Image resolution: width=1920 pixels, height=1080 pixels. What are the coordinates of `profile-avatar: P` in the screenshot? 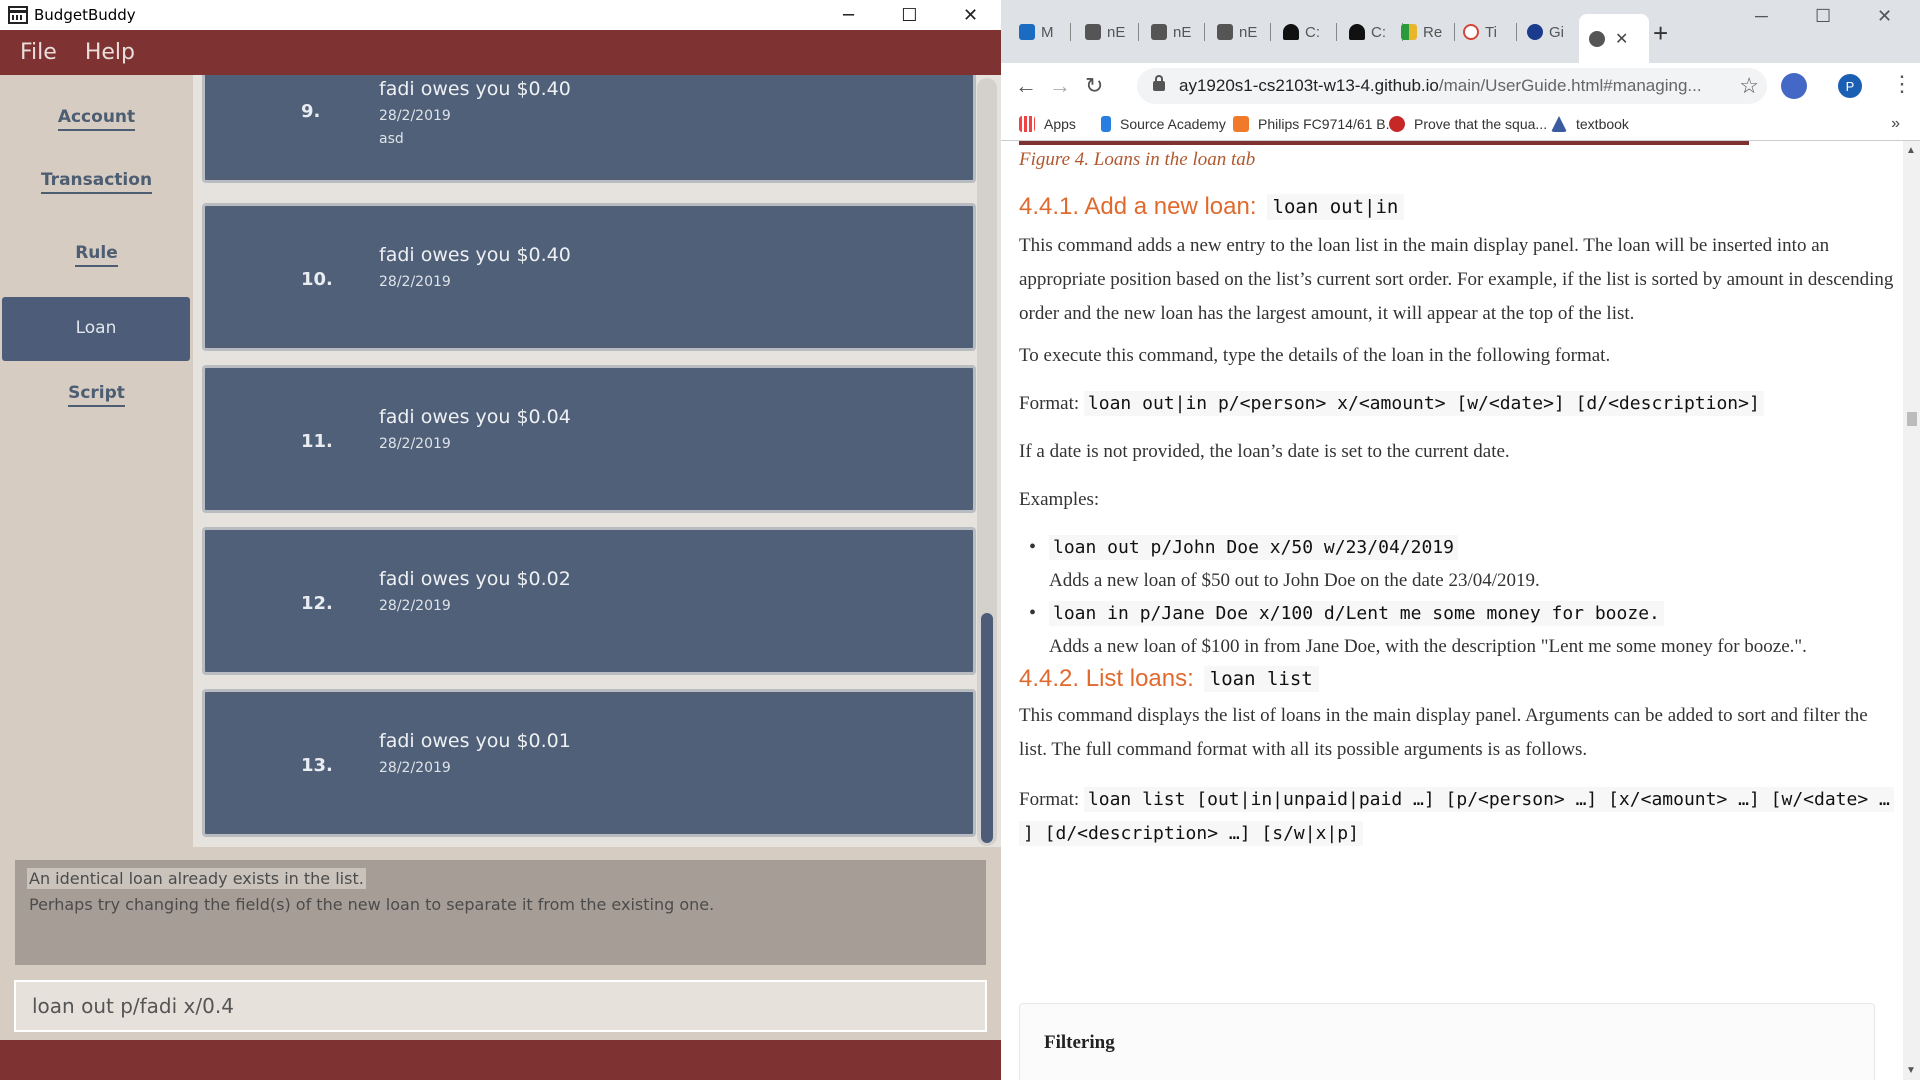 It's located at (1850, 86).